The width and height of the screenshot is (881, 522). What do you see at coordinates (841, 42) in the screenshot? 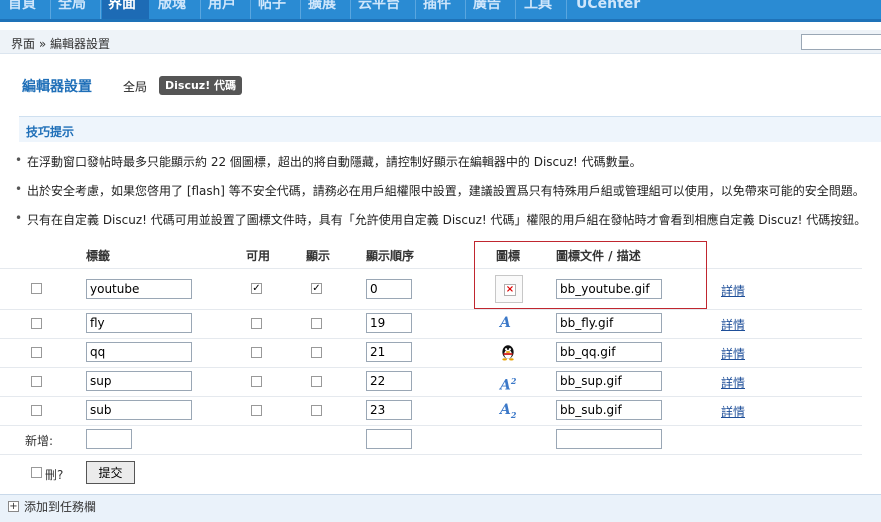
I see `search-input` at bounding box center [841, 42].